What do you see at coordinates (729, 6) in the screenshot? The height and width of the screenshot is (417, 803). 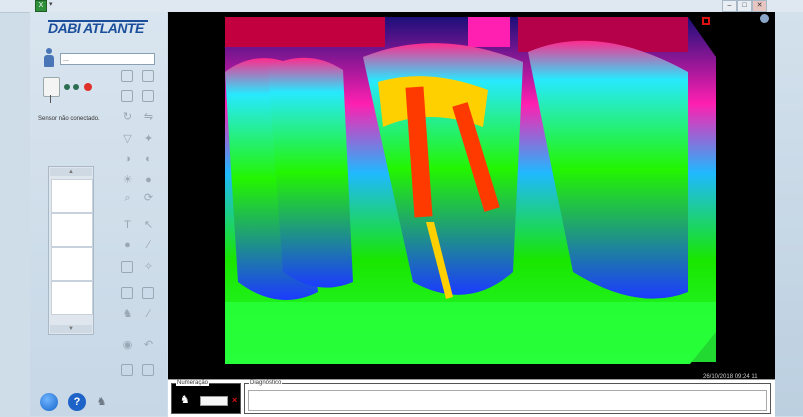 I see `minimize-button: –` at bounding box center [729, 6].